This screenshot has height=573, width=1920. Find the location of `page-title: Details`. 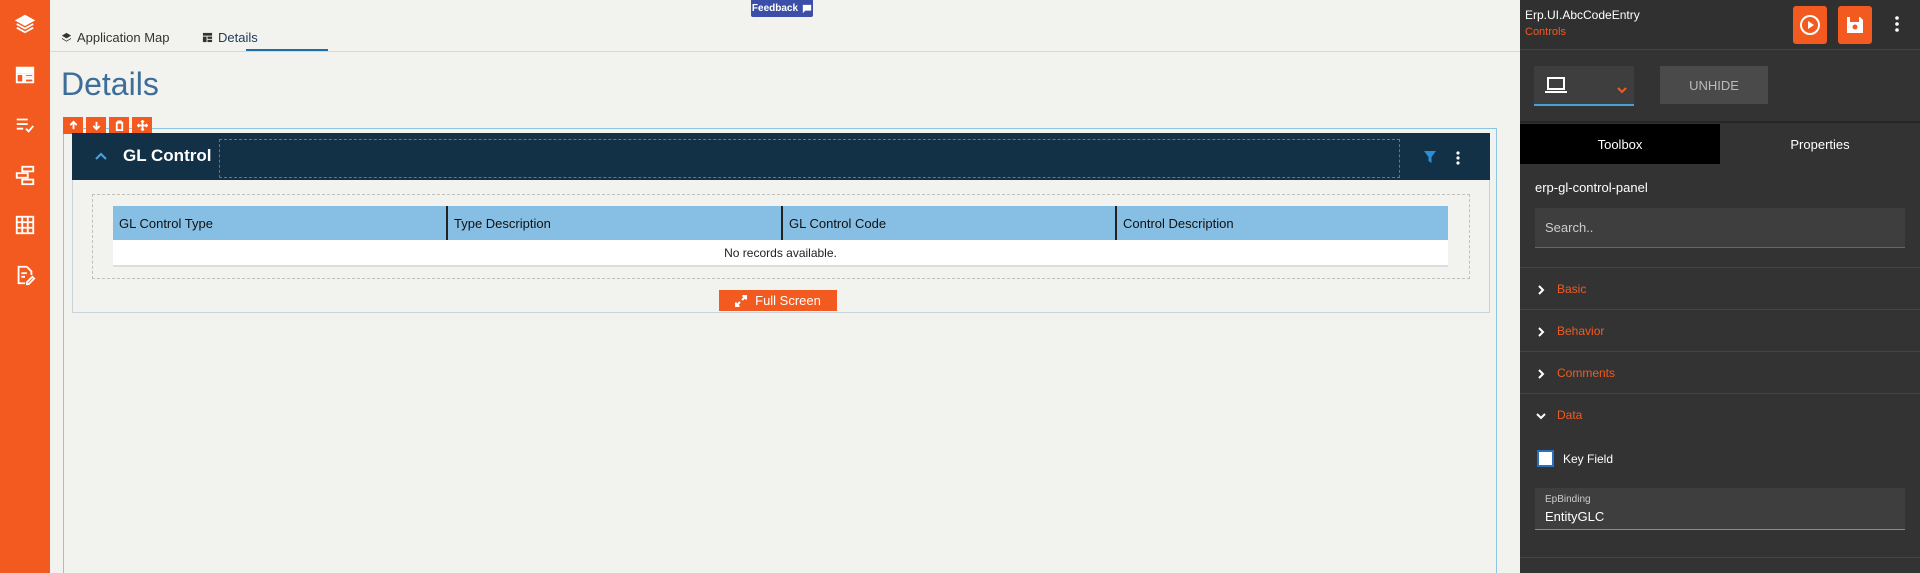

page-title: Details is located at coordinates (110, 84).